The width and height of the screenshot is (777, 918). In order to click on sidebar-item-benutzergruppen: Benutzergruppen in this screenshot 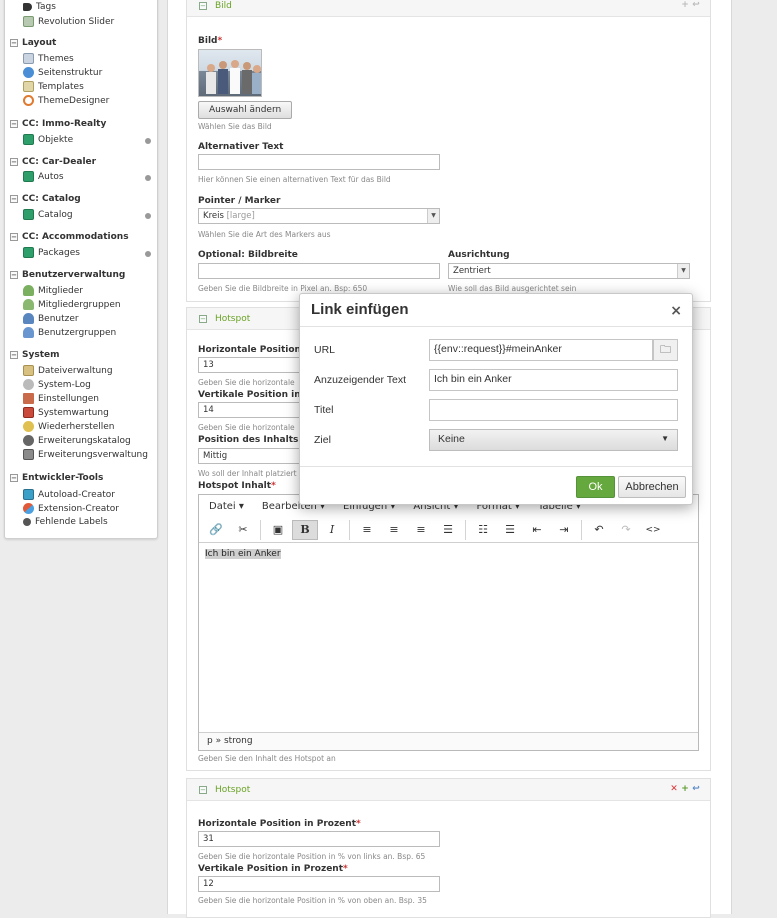, I will do `click(69, 332)`.